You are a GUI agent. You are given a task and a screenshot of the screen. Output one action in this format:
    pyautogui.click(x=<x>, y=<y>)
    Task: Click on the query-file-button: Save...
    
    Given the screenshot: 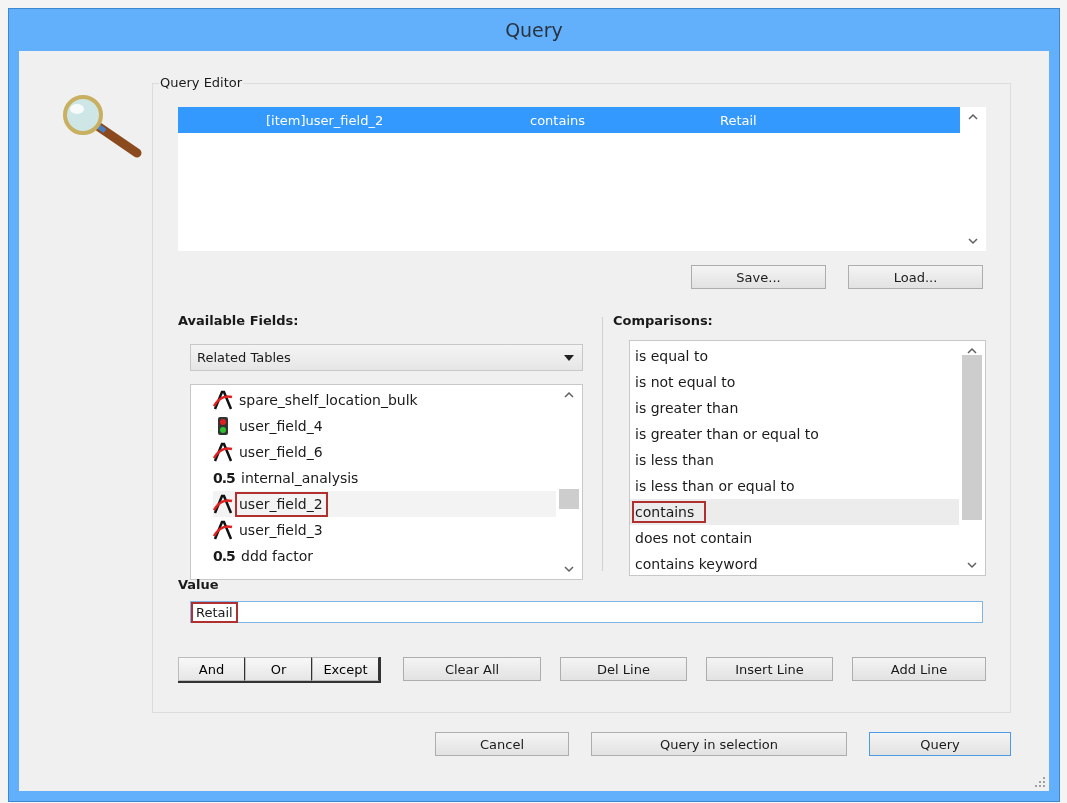 What is the action you would take?
    pyautogui.click(x=758, y=277)
    